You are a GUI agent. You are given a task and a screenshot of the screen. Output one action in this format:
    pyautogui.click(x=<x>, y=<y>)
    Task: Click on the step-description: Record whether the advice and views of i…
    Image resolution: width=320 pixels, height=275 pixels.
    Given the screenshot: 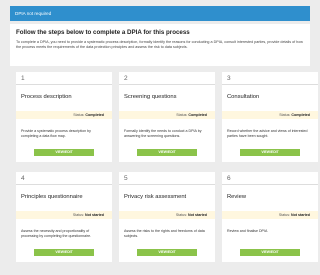 What is the action you would take?
    pyautogui.click(x=267, y=133)
    